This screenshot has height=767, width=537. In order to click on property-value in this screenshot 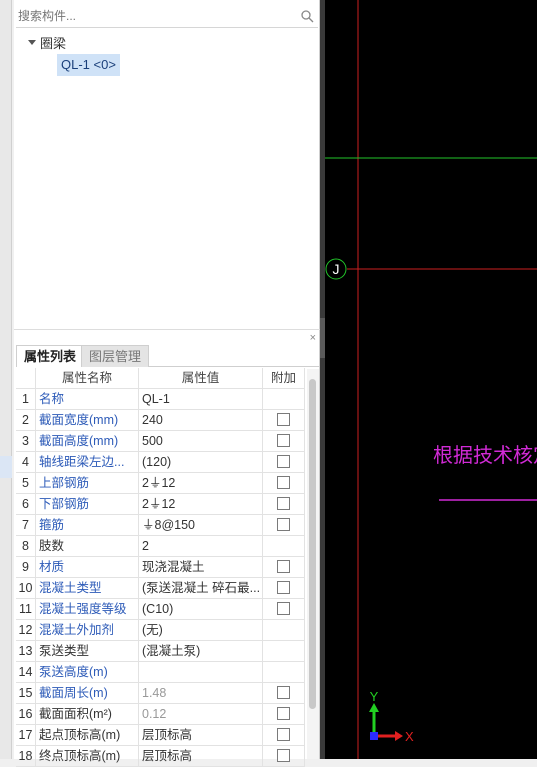, I will do `click(201, 672)`.